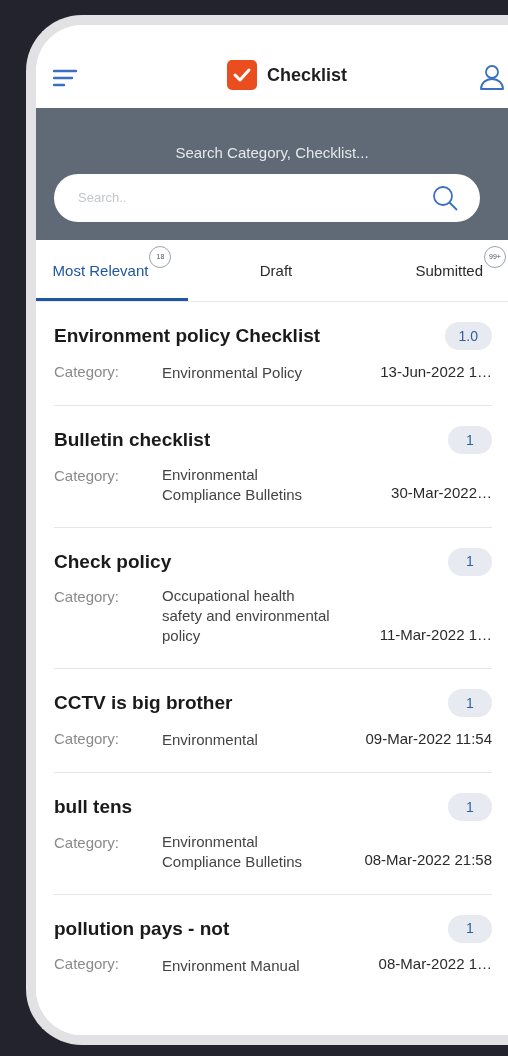 This screenshot has height=1056, width=508. Describe the element at coordinates (113, 561) in the screenshot. I see `checklist-title: Check policy` at that location.